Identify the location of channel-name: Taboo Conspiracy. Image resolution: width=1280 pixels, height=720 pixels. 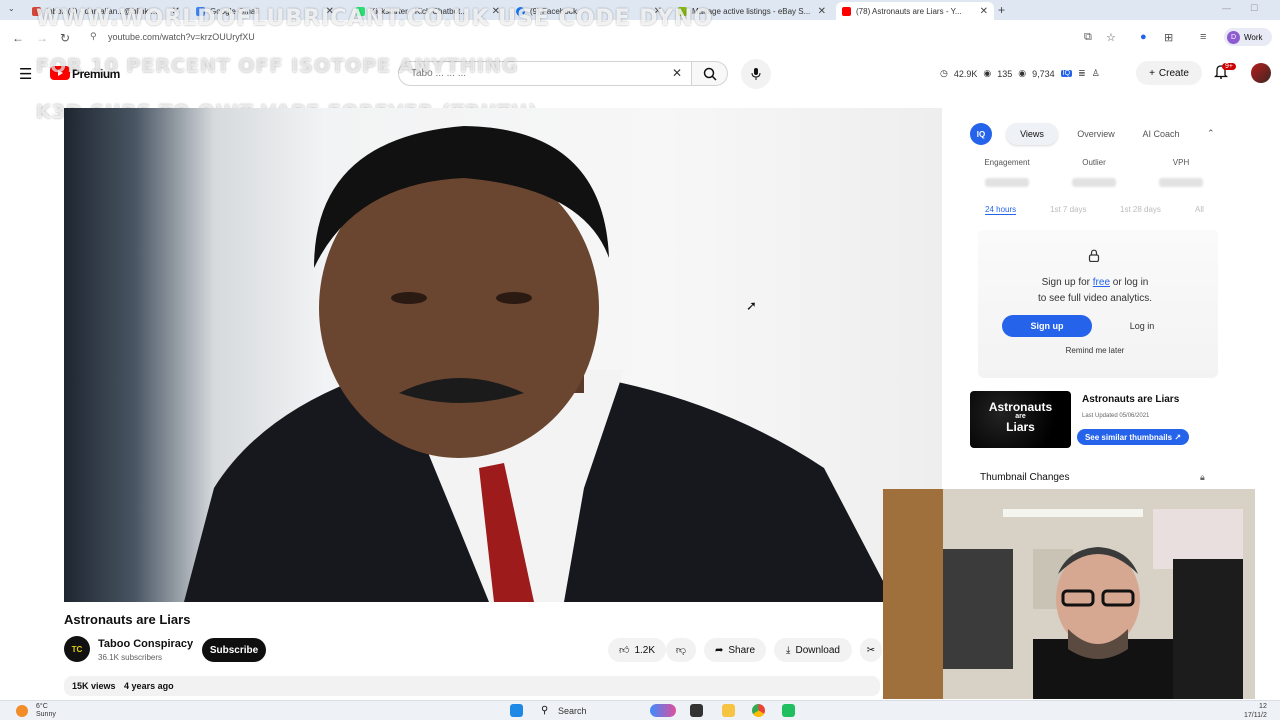
(145, 644).